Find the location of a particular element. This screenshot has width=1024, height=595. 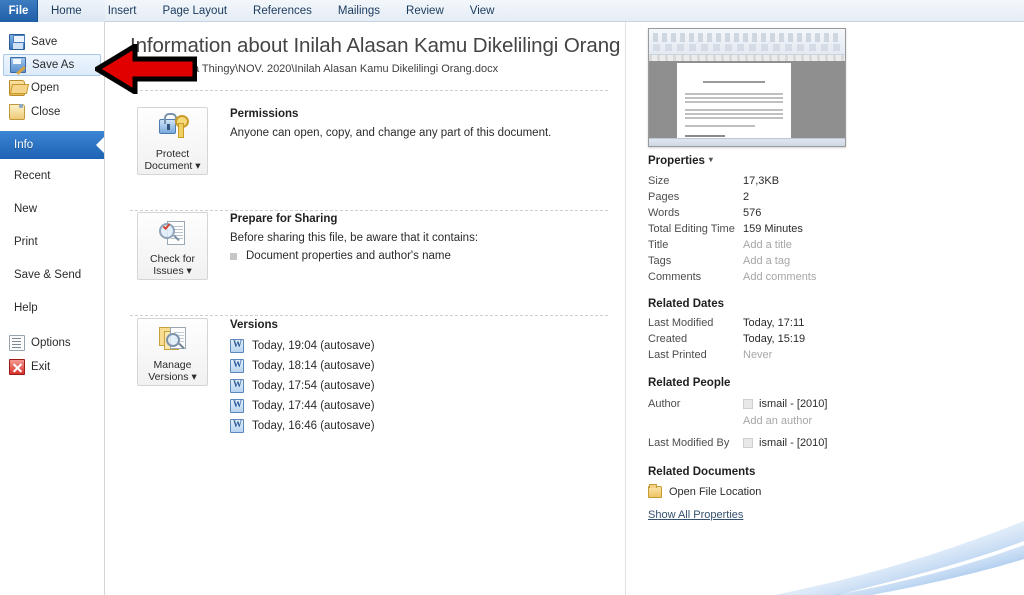

add-author-row: Add an author is located at coordinates (818, 423).